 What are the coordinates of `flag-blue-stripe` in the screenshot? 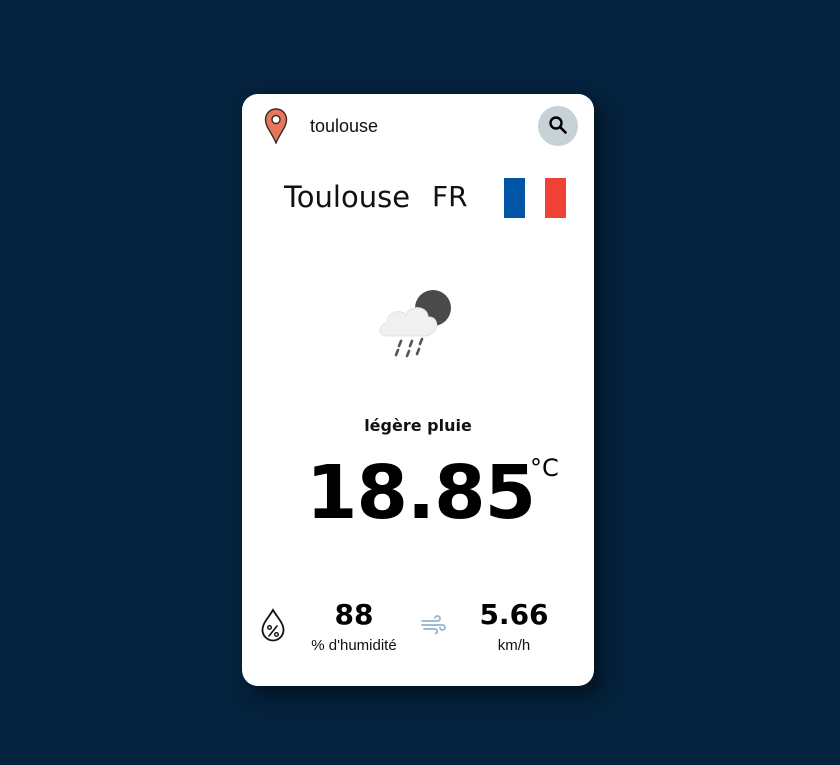 It's located at (514, 198).